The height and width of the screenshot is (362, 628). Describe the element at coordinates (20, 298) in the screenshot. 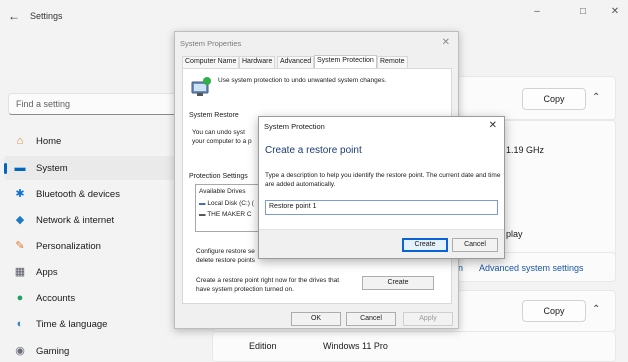

I see `accounts-icon: ●` at that location.